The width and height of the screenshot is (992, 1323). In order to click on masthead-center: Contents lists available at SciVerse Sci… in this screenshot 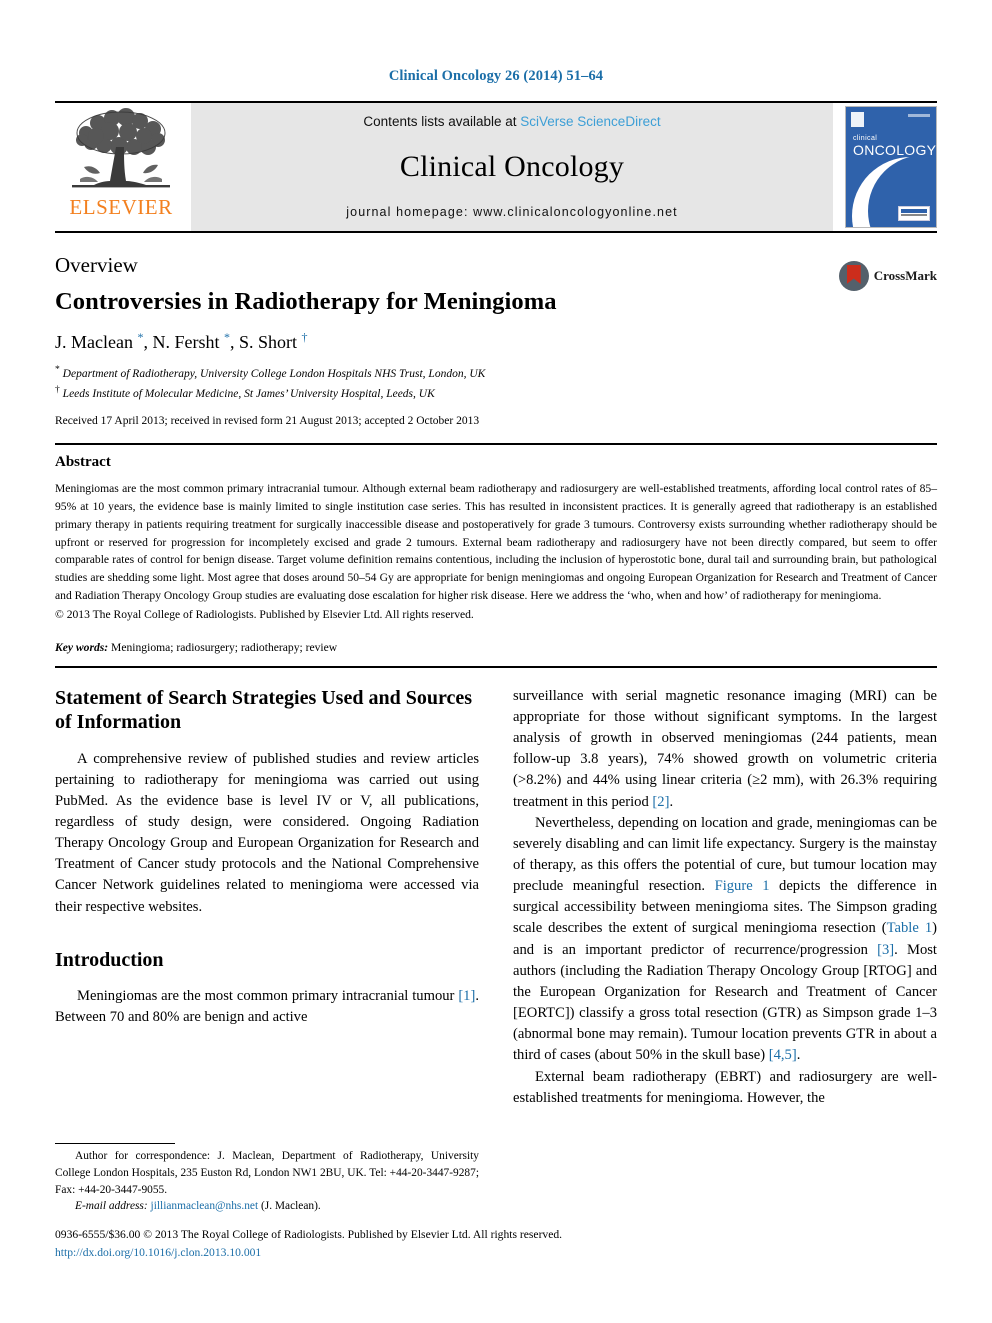, I will do `click(512, 167)`.